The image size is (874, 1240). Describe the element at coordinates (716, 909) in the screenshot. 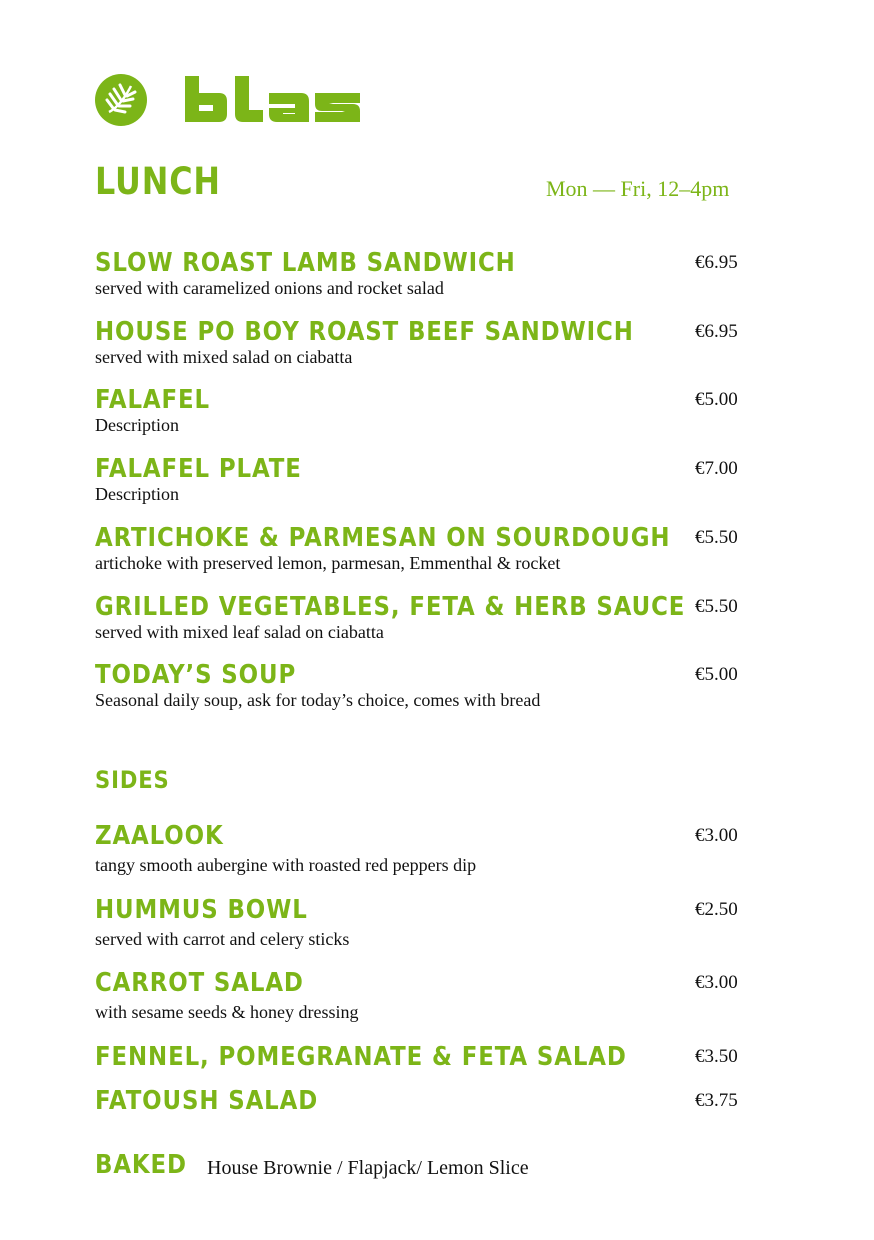

I see `side-item-price: €2.50` at that location.